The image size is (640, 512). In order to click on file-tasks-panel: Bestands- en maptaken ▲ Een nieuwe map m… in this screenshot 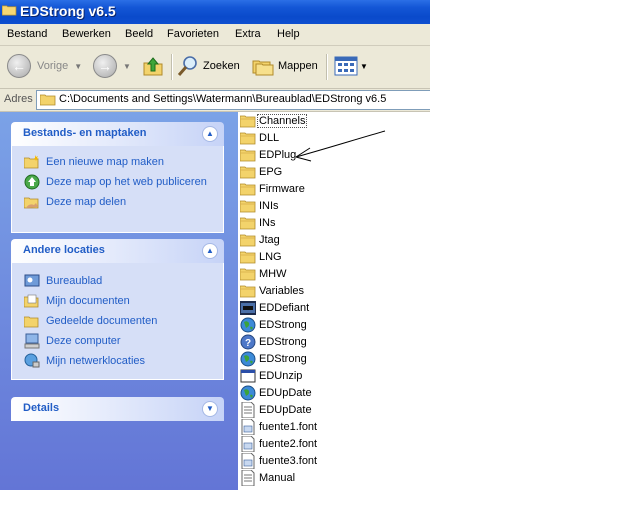, I will do `click(117, 177)`.